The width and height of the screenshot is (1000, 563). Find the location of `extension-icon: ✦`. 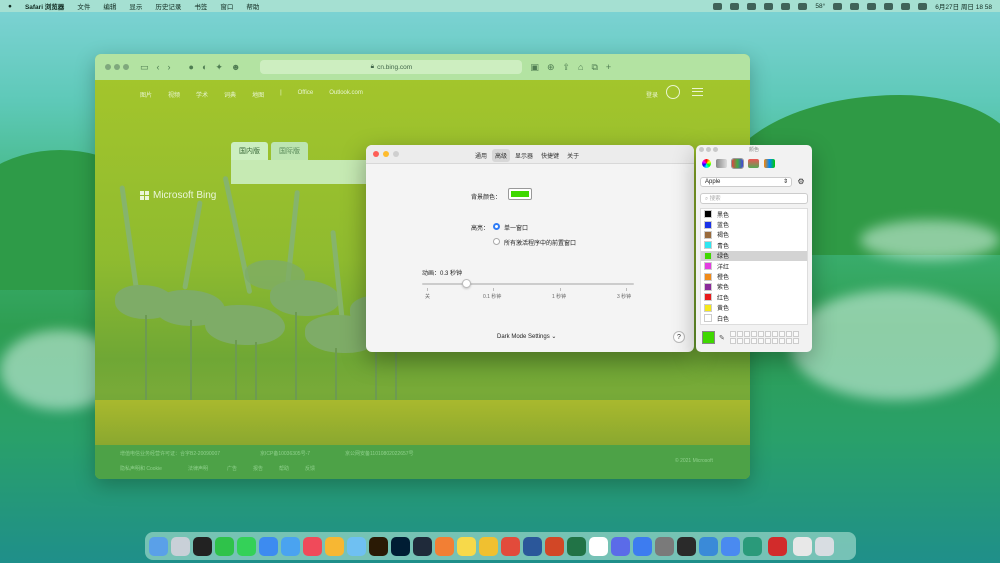

extension-icon: ✦ is located at coordinates (219, 67).